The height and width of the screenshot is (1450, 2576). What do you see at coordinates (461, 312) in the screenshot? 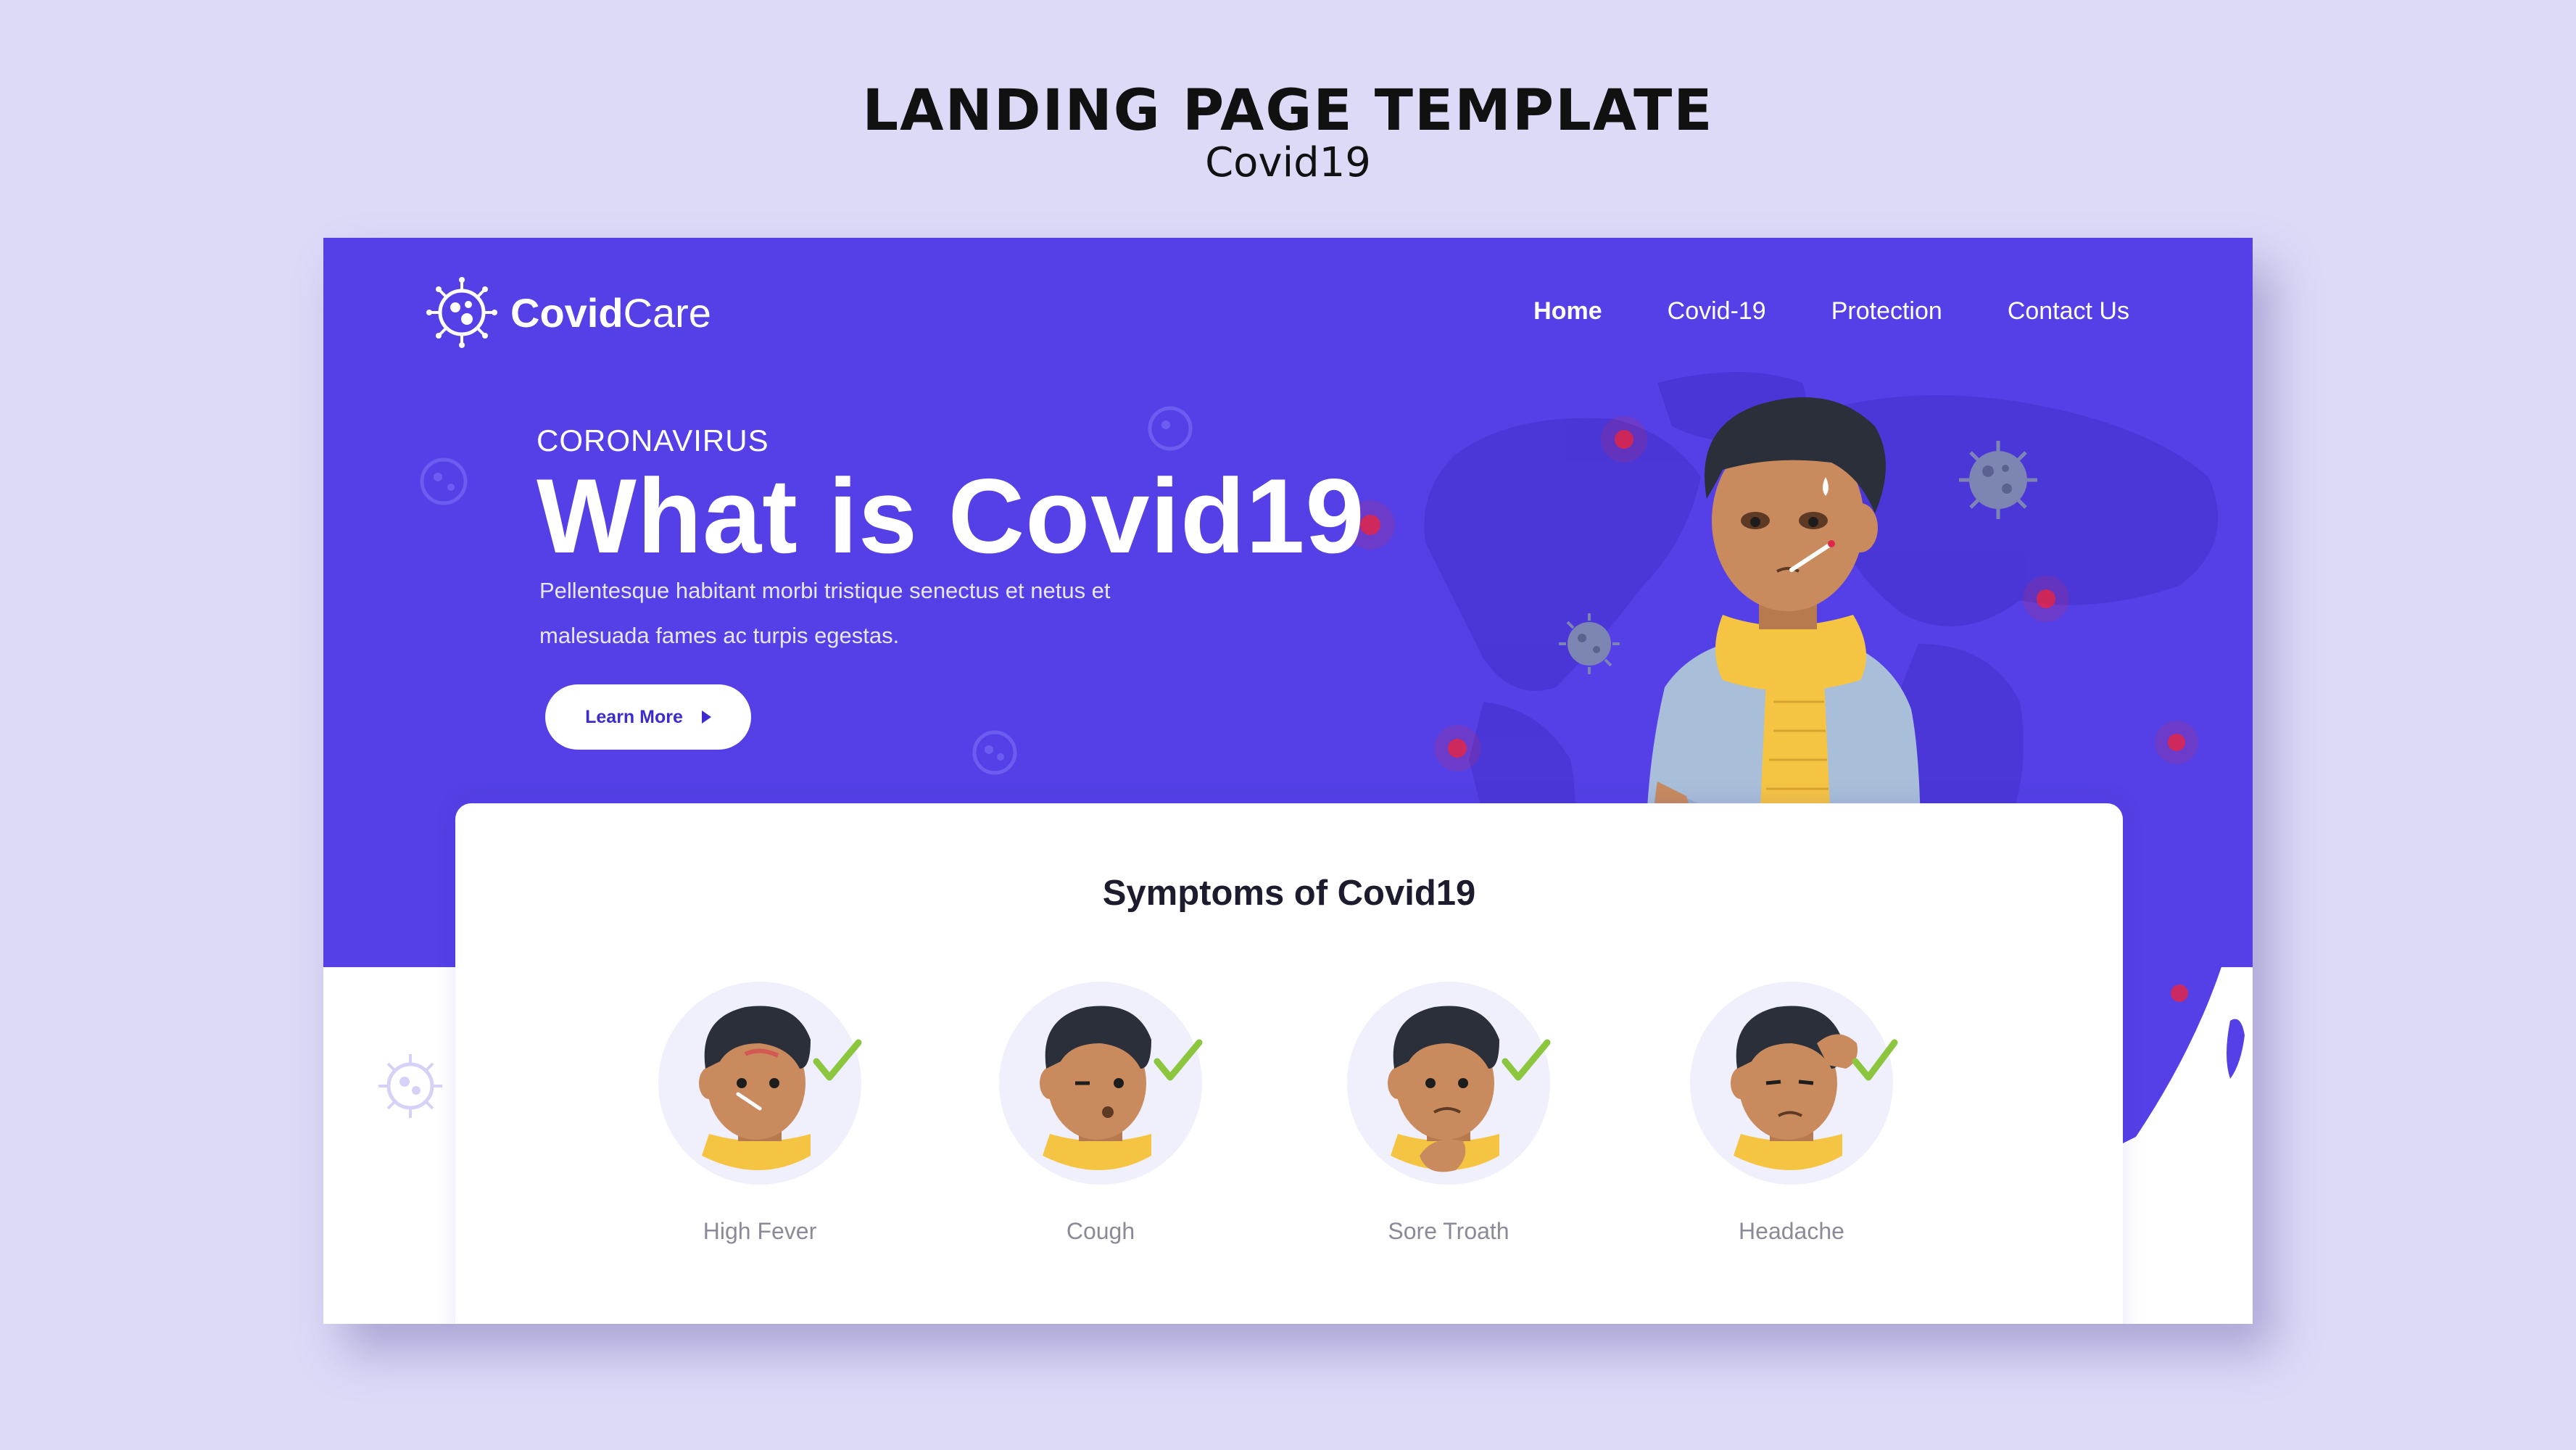
I see `virus-icon` at bounding box center [461, 312].